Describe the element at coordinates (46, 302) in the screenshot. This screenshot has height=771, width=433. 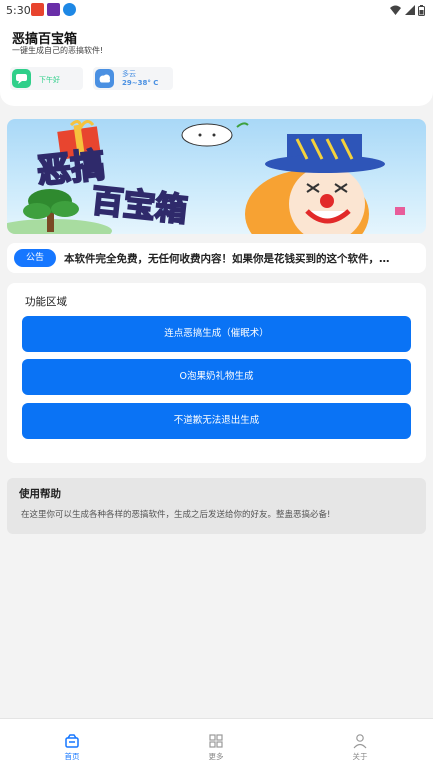
I see `function-area-title: 功能区域` at that location.